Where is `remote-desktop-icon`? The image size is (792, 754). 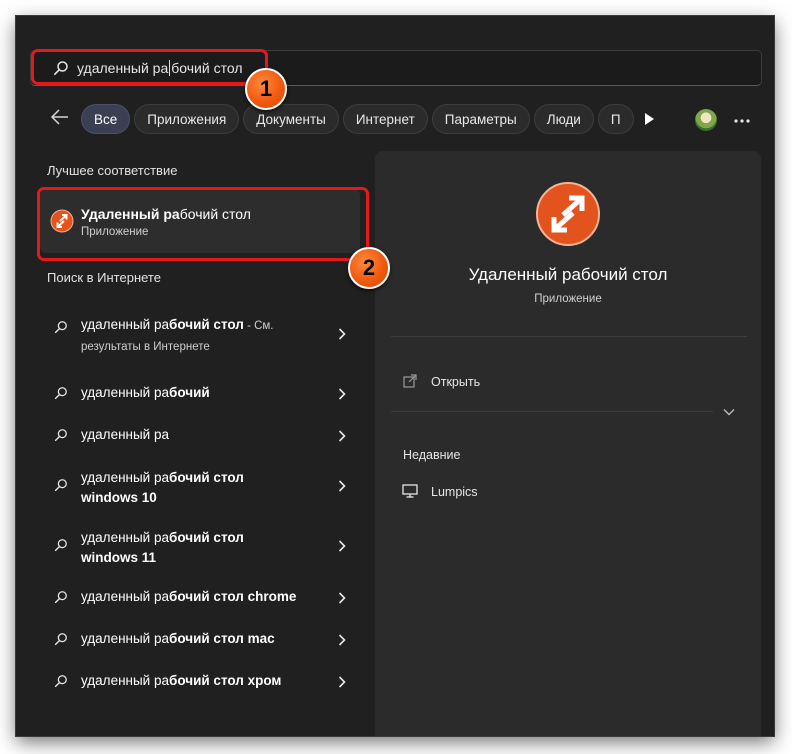
remote-desktop-icon is located at coordinates (568, 214).